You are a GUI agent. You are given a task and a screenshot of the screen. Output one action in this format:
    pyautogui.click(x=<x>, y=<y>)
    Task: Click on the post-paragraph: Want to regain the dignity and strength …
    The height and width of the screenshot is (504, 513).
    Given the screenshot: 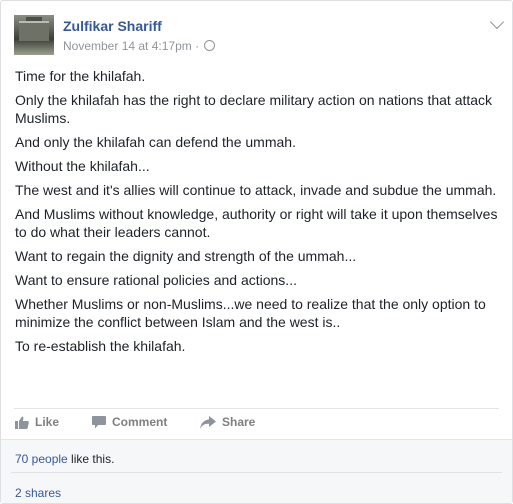 What is the action you would take?
    pyautogui.click(x=186, y=256)
    